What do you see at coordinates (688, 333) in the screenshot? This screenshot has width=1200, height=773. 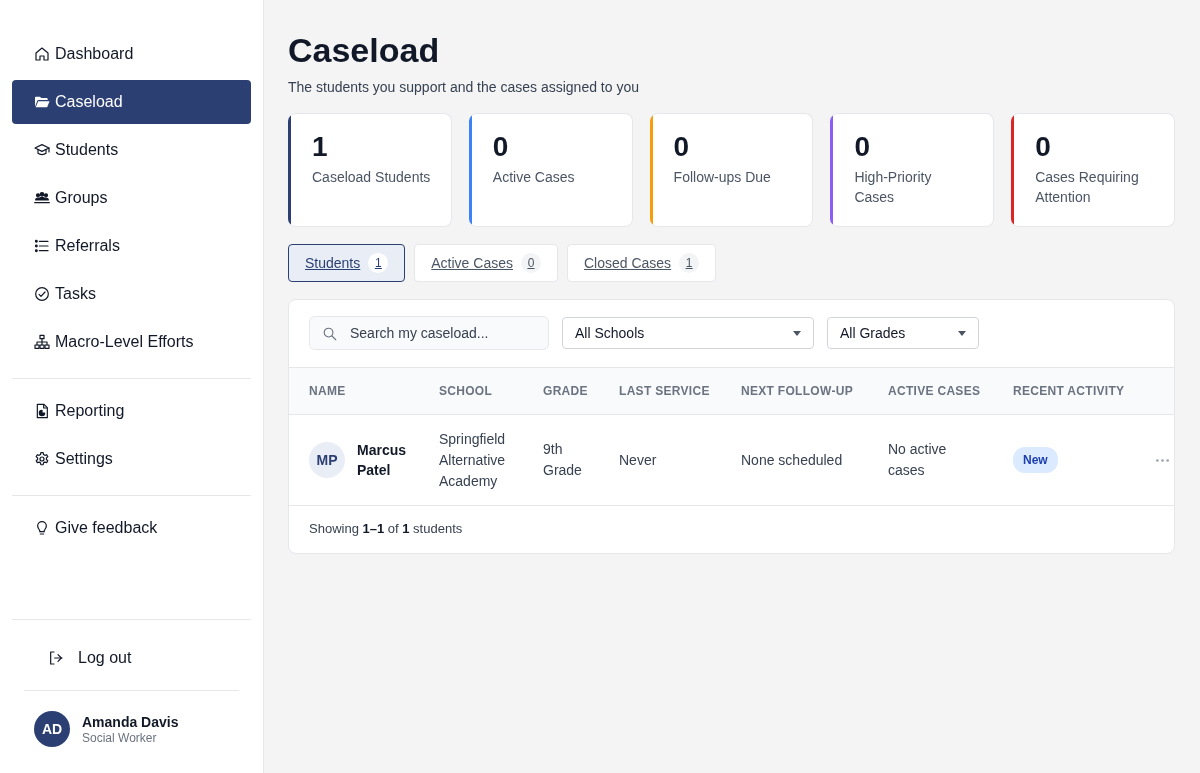 I see `dropdown-select: All Schools` at bounding box center [688, 333].